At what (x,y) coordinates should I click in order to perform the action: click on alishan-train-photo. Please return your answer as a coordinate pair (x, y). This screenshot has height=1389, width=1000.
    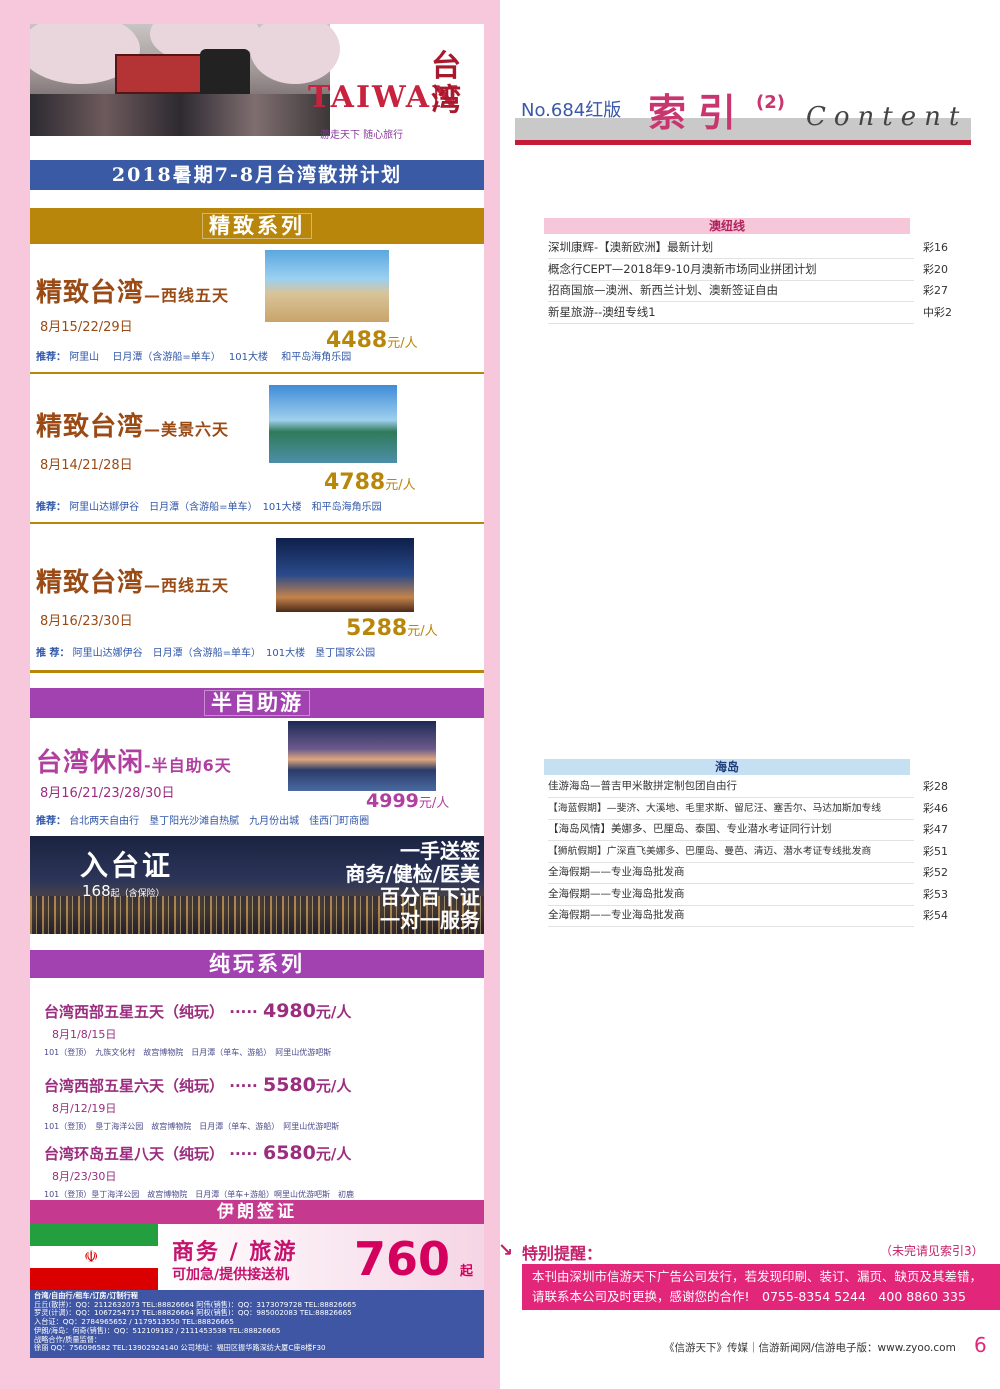
    Looking at the image, I should click on (185, 80).